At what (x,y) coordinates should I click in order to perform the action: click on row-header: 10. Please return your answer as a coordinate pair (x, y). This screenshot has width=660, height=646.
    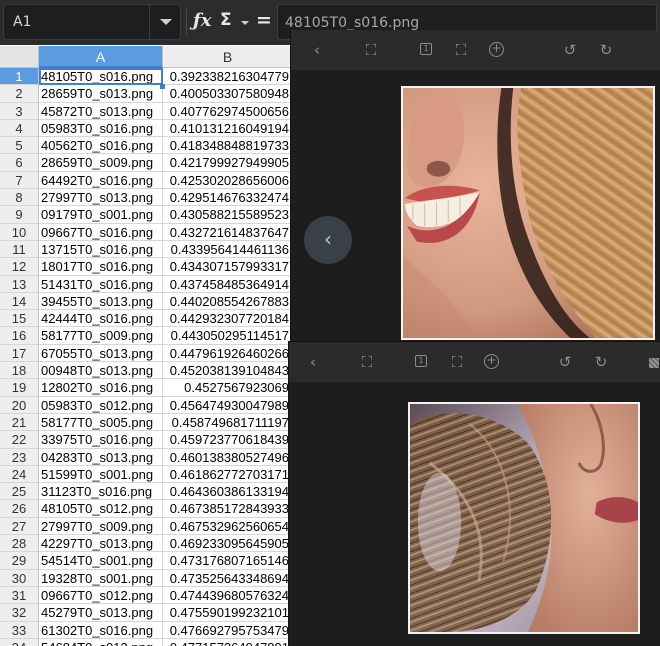
    Looking at the image, I should click on (19, 232).